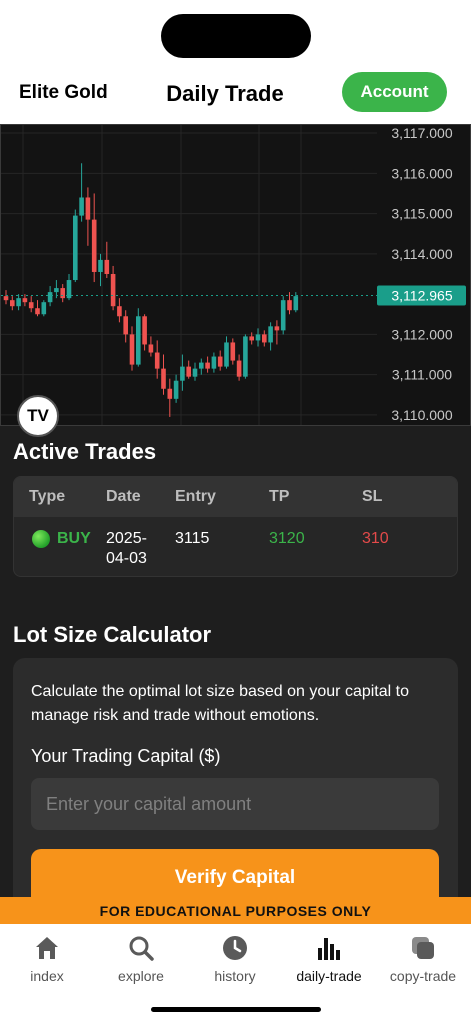 This screenshot has height=1024, width=471. What do you see at coordinates (41, 539) in the screenshot?
I see `buy-status-dot-icon` at bounding box center [41, 539].